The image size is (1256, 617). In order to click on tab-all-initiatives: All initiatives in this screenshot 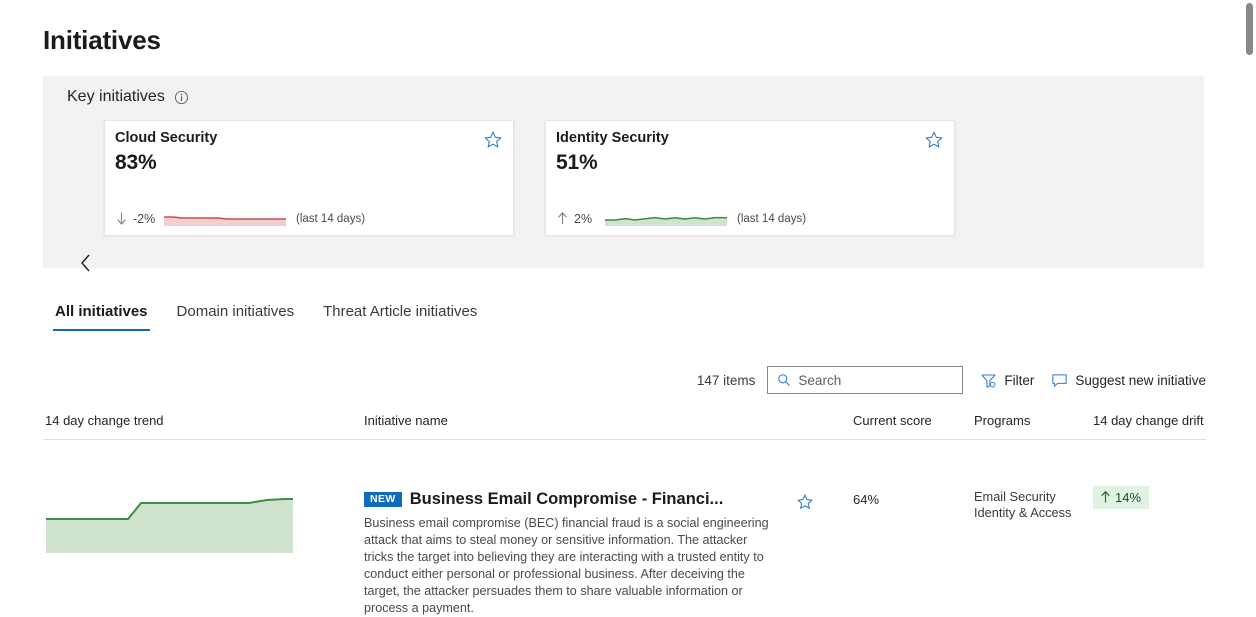, I will do `click(101, 317)`.